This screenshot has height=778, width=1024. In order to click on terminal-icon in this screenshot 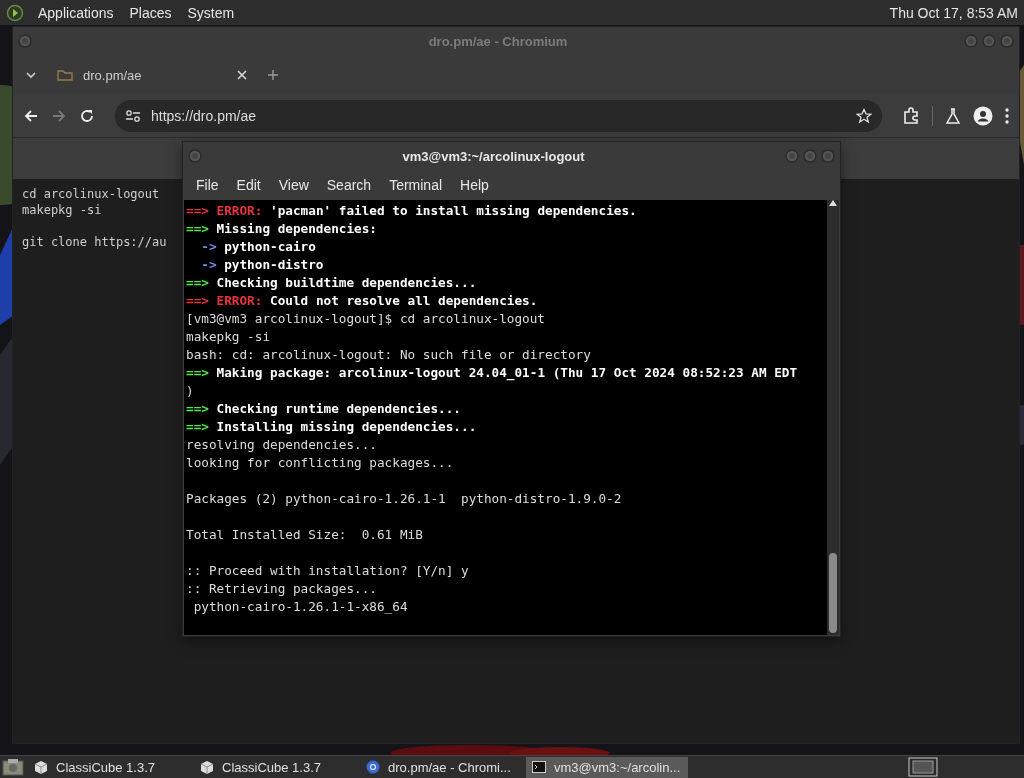, I will do `click(539, 767)`.